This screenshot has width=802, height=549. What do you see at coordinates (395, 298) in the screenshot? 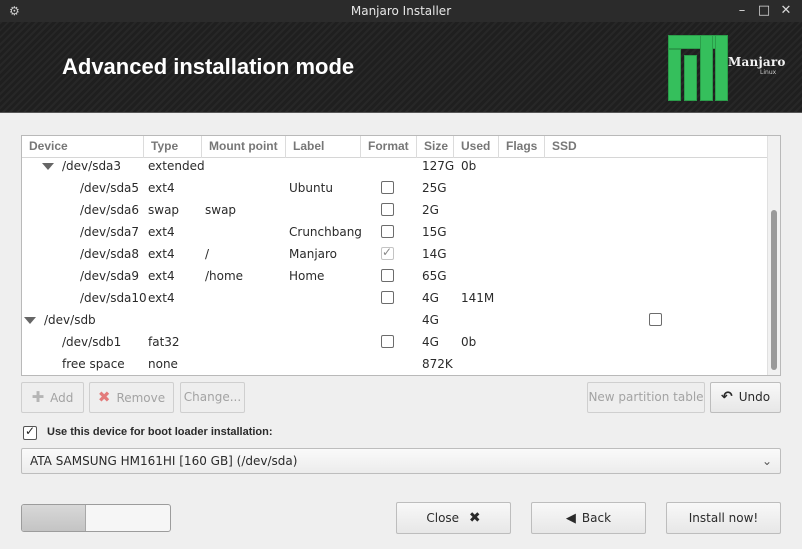
I see `table-row: /dev/sda10 ext4 4G 141M` at bounding box center [395, 298].